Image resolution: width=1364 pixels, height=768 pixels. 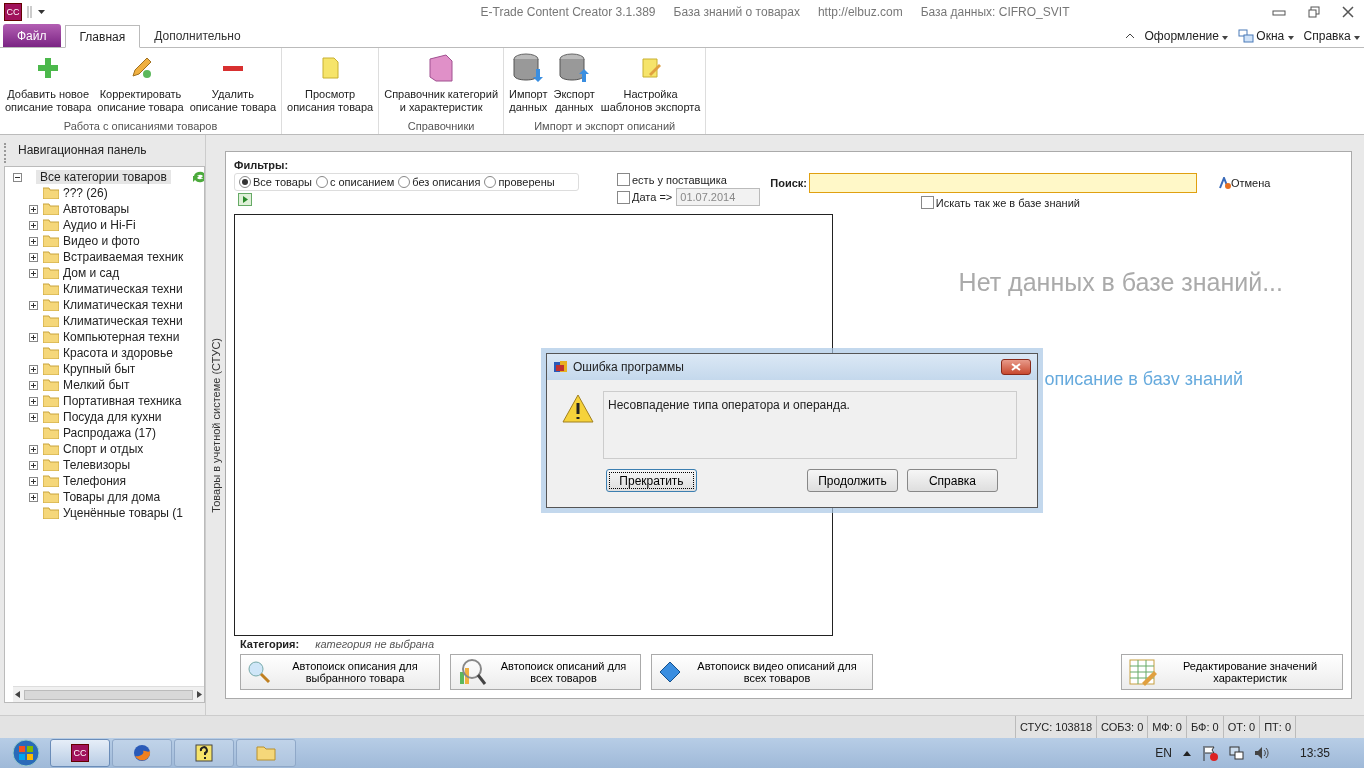 I want to click on tree-item: Посуда для кухни, so click(x=112, y=417).